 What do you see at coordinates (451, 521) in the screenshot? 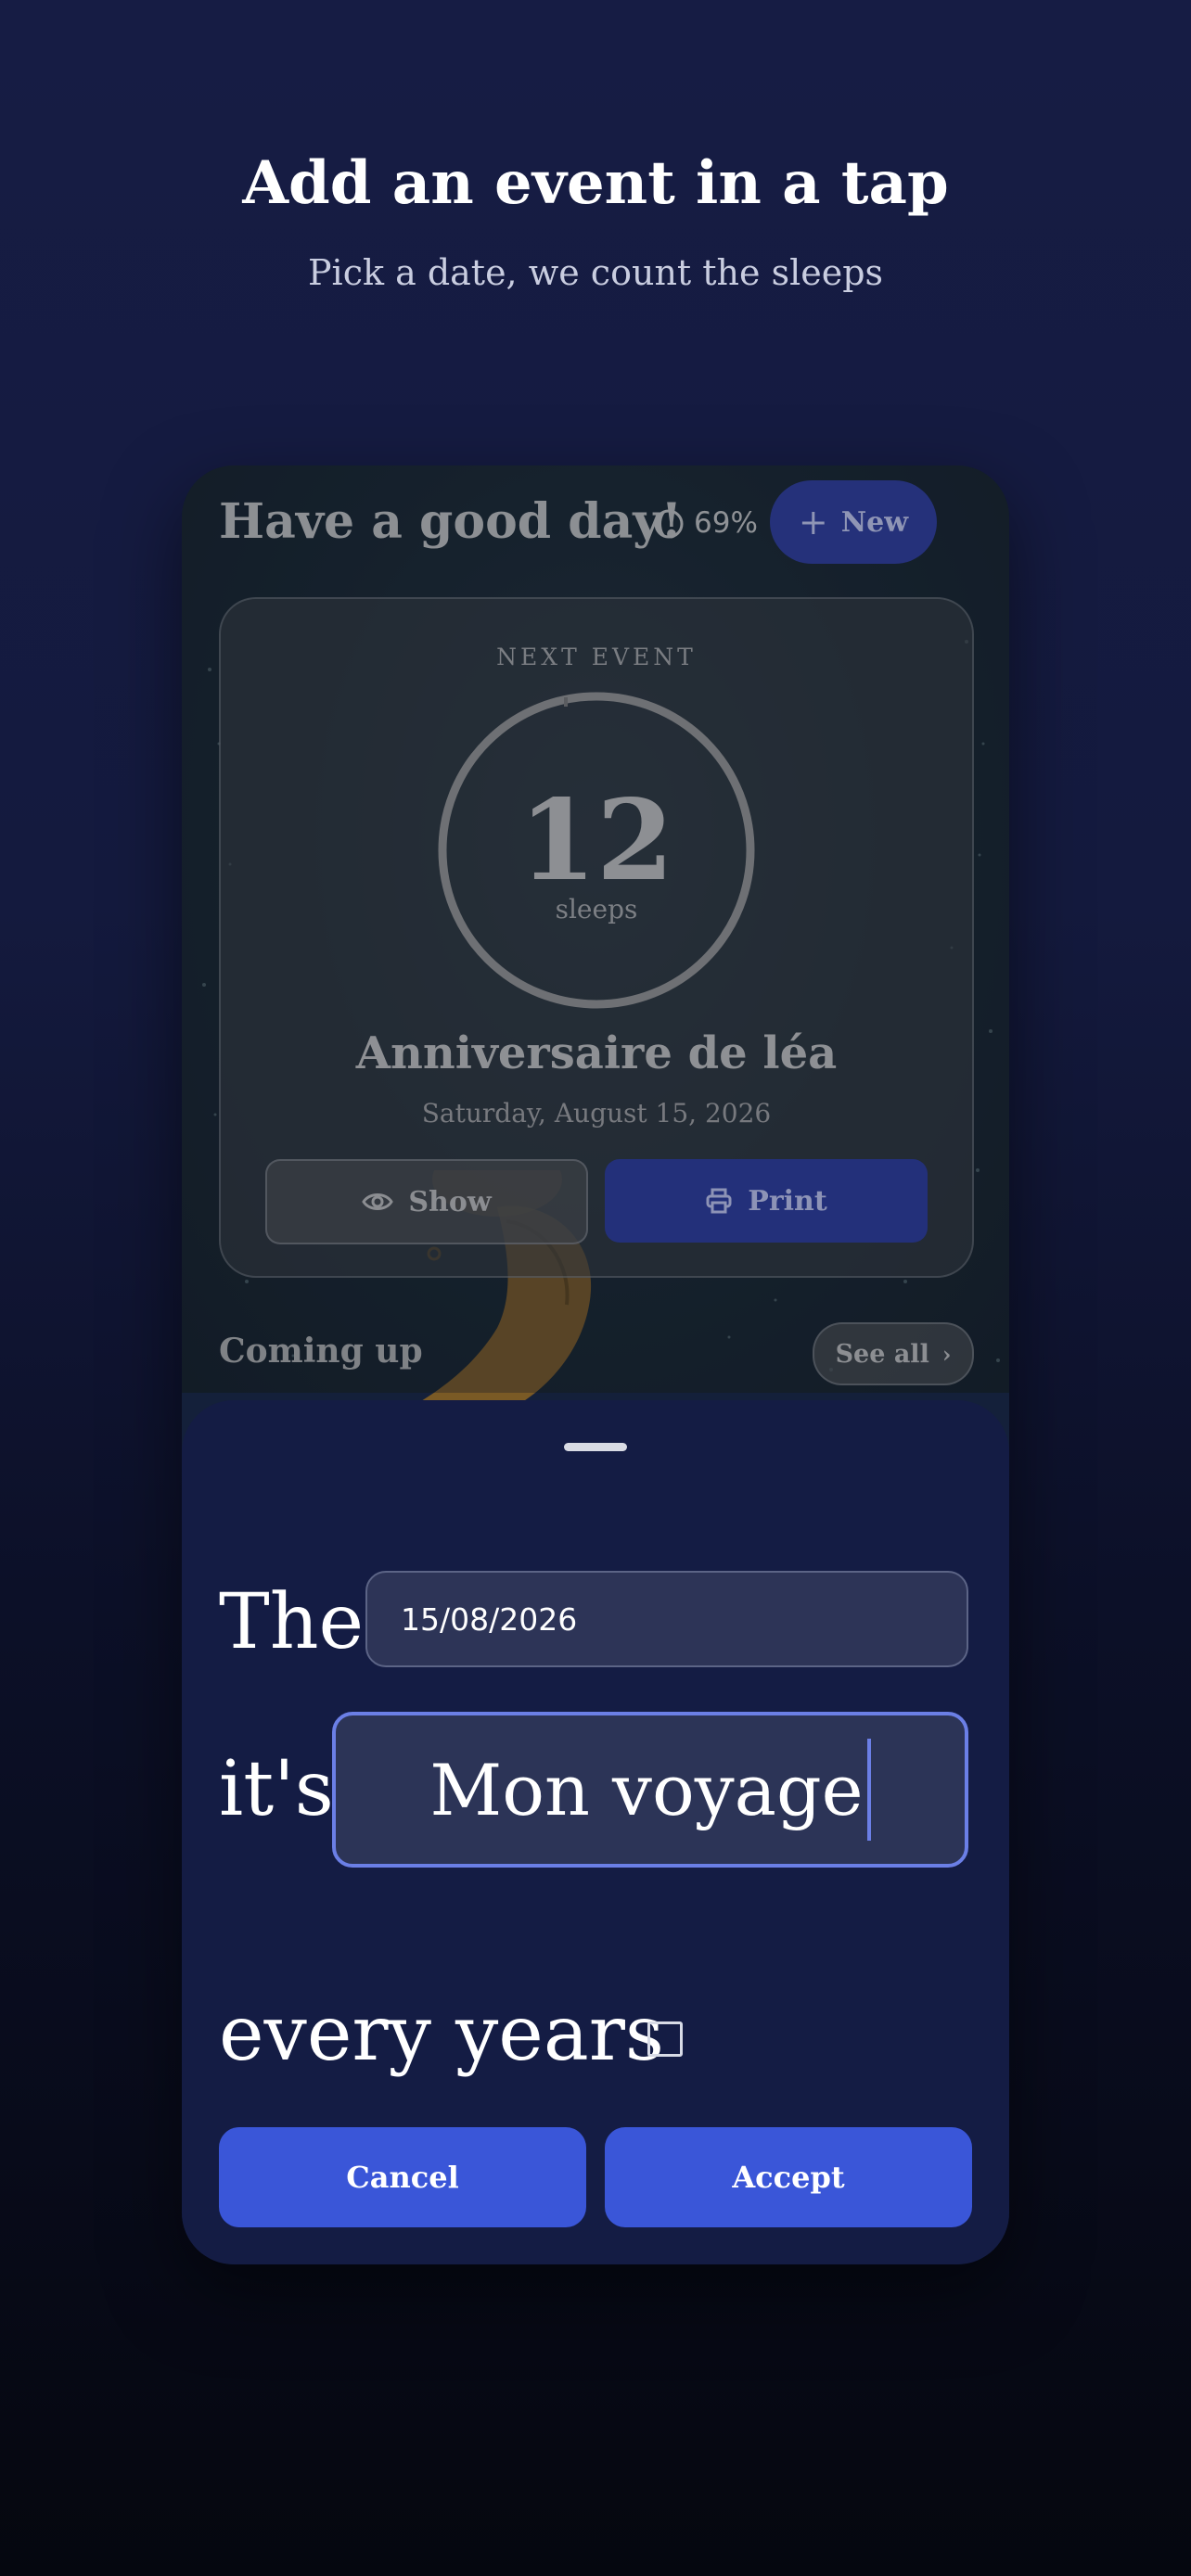
I see `greeting: Have a good day!` at bounding box center [451, 521].